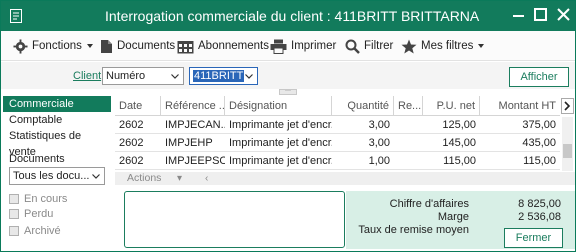 The image size is (576, 252). Describe the element at coordinates (57, 104) in the screenshot. I see `view-commerciale: Commerciale` at that location.